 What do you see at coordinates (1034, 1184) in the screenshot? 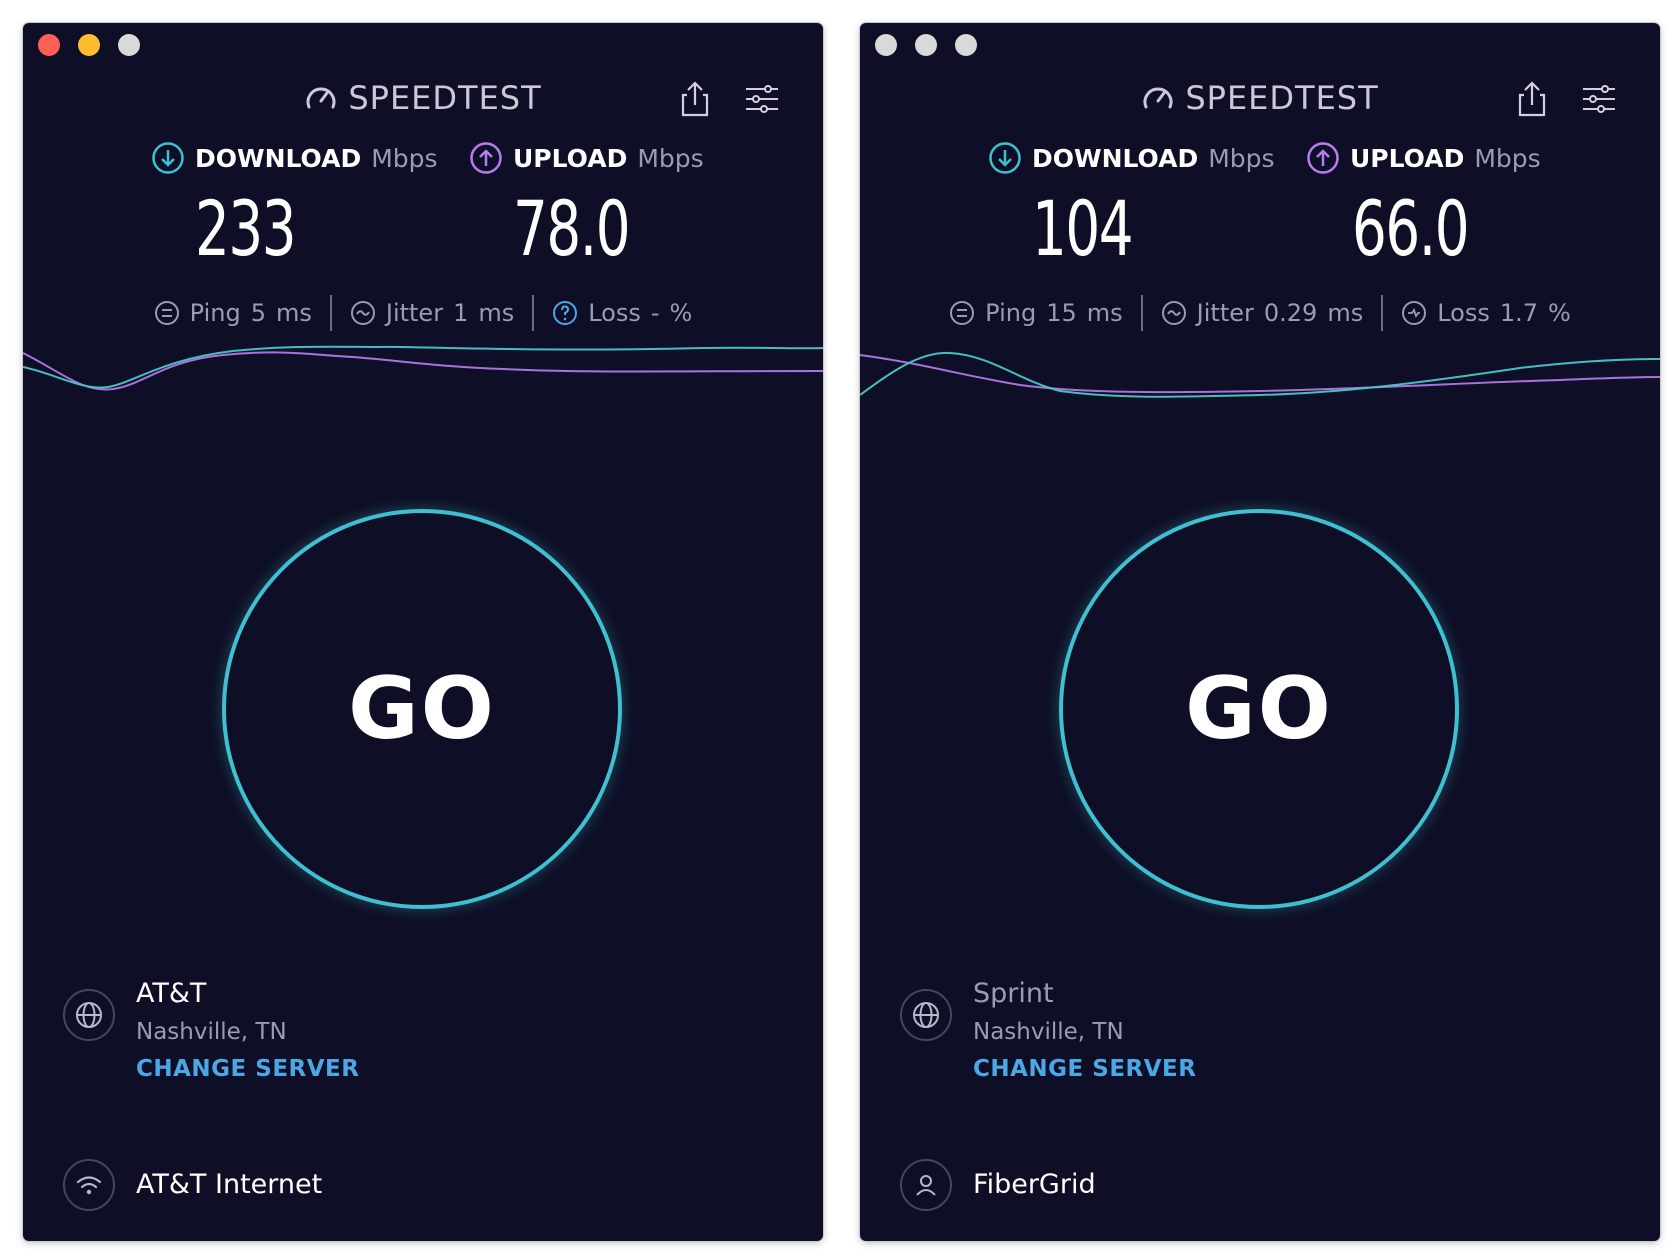
I see `connection-name: FiberGrid` at bounding box center [1034, 1184].